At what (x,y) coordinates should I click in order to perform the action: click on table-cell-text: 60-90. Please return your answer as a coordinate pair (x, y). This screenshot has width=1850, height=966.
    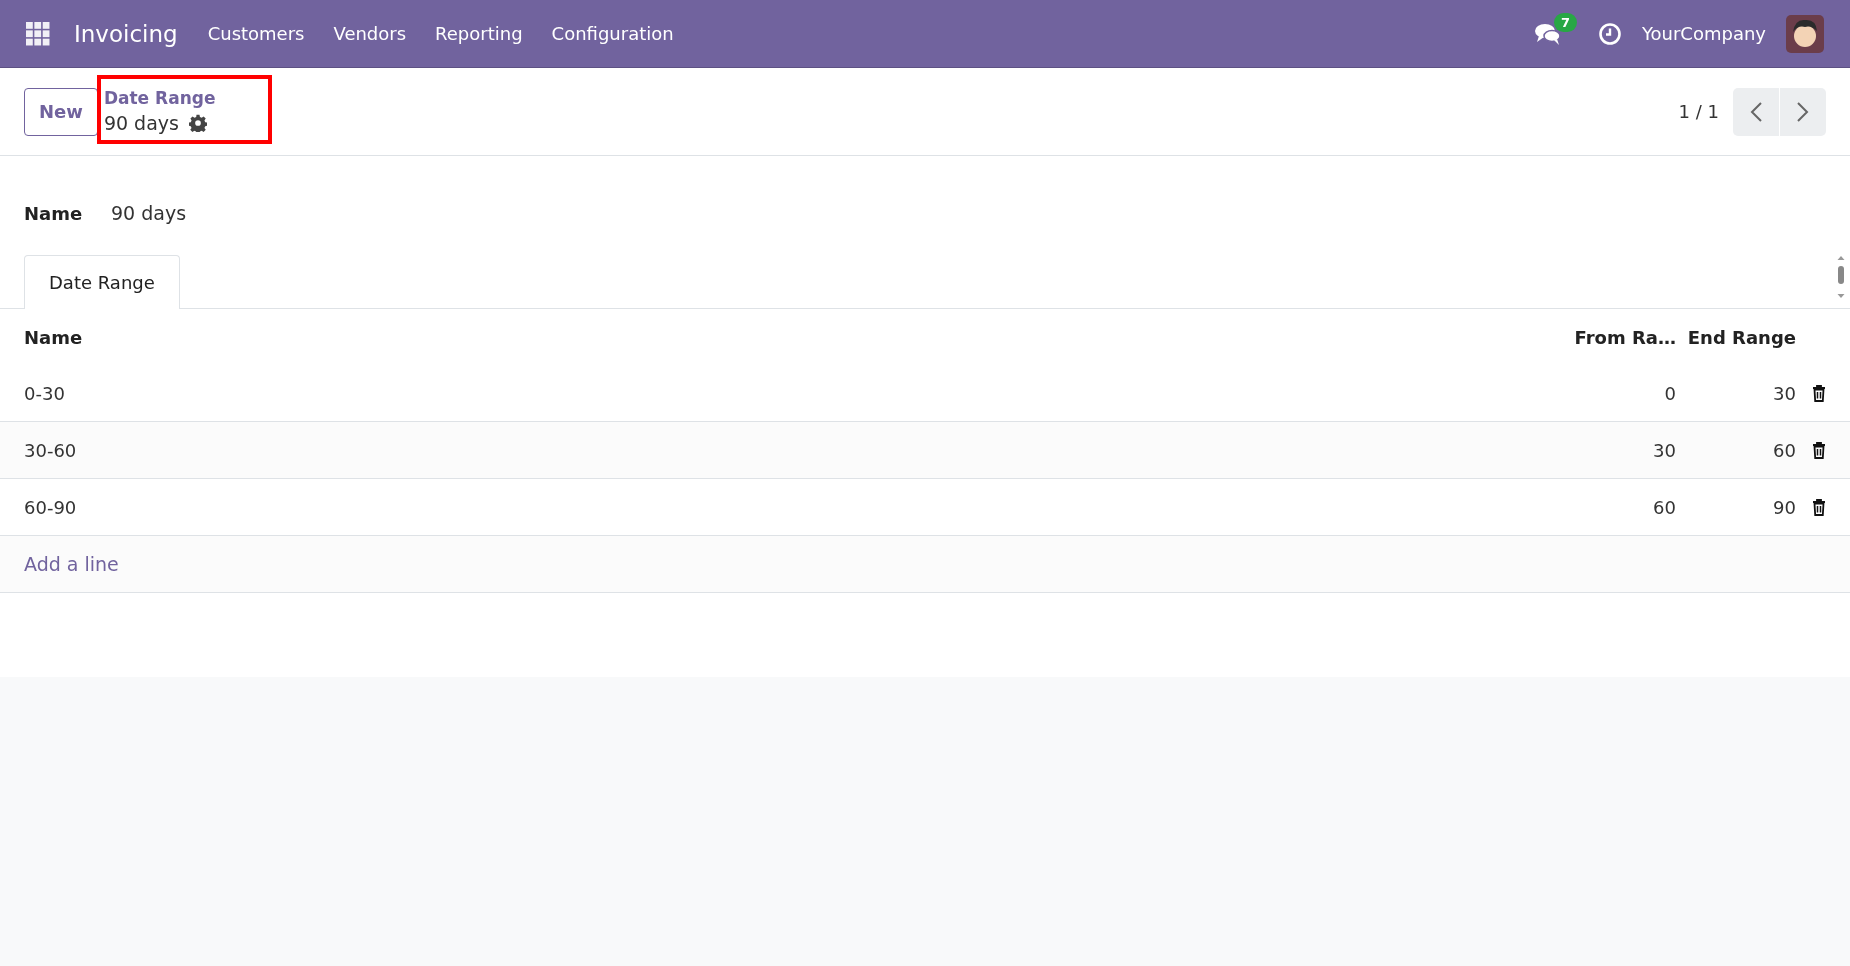
    Looking at the image, I should click on (51, 507).